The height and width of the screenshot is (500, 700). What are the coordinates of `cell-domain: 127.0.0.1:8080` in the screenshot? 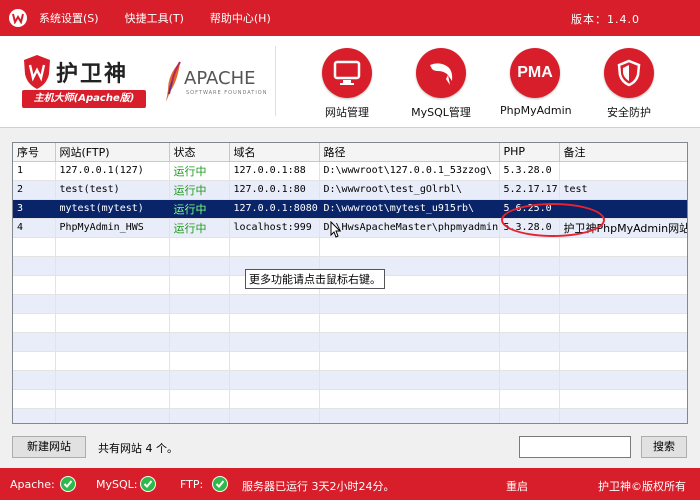 It's located at (274, 209).